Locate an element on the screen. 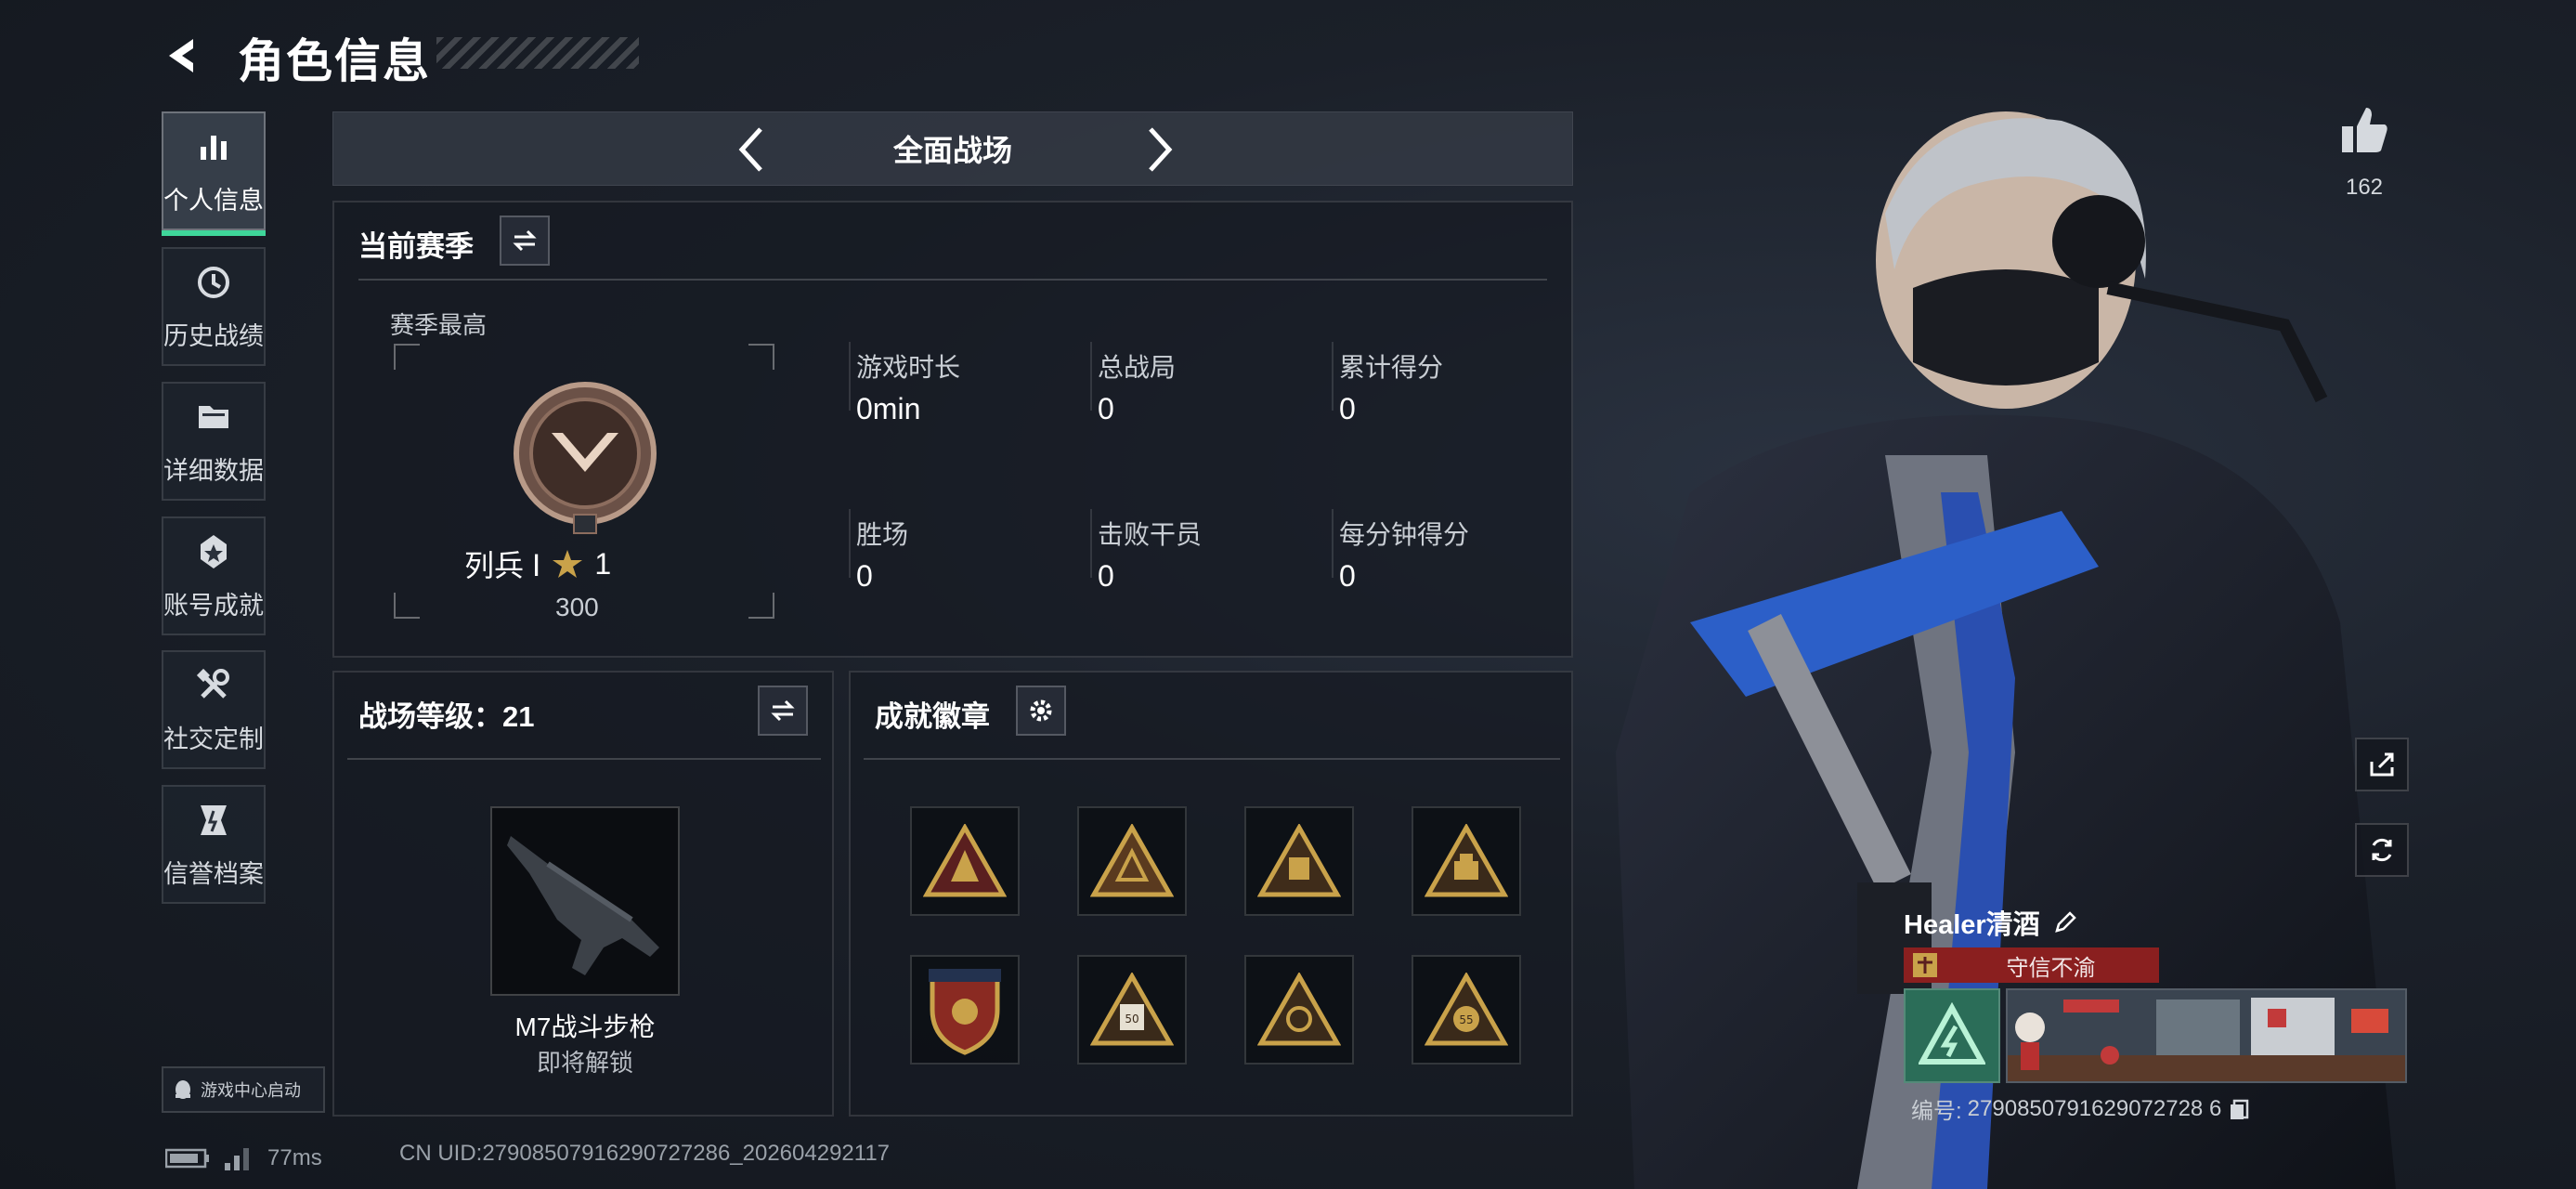  achievement-medal-icon is located at coordinates (214, 551).